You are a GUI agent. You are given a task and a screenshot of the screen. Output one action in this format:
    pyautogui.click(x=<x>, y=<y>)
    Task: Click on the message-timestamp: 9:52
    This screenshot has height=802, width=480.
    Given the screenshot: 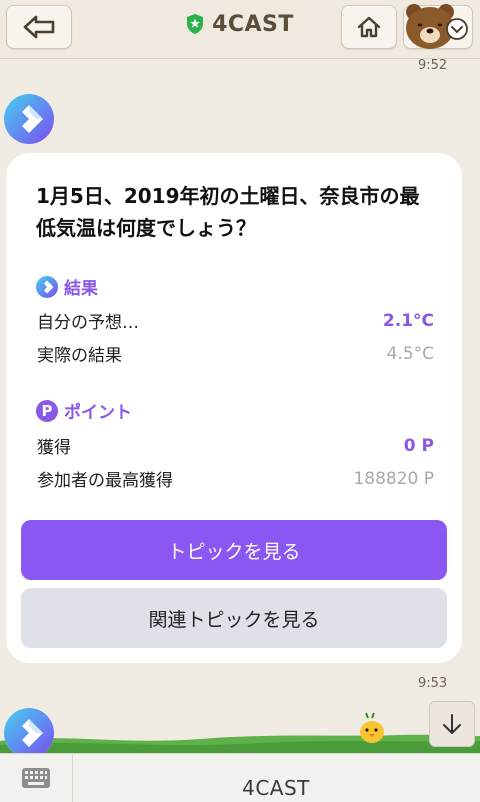 What is the action you would take?
    pyautogui.click(x=433, y=65)
    